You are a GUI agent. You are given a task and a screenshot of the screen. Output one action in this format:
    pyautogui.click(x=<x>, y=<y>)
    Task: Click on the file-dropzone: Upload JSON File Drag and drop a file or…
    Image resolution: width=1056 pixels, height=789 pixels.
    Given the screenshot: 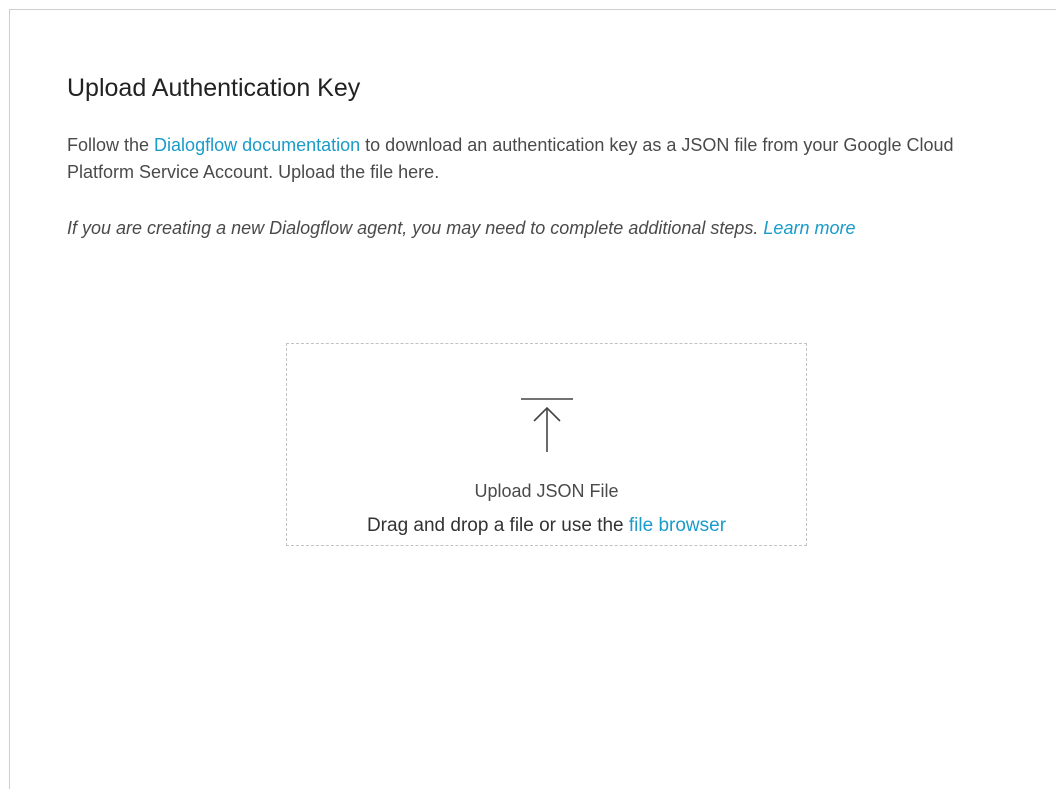 What is the action you would take?
    pyautogui.click(x=546, y=444)
    